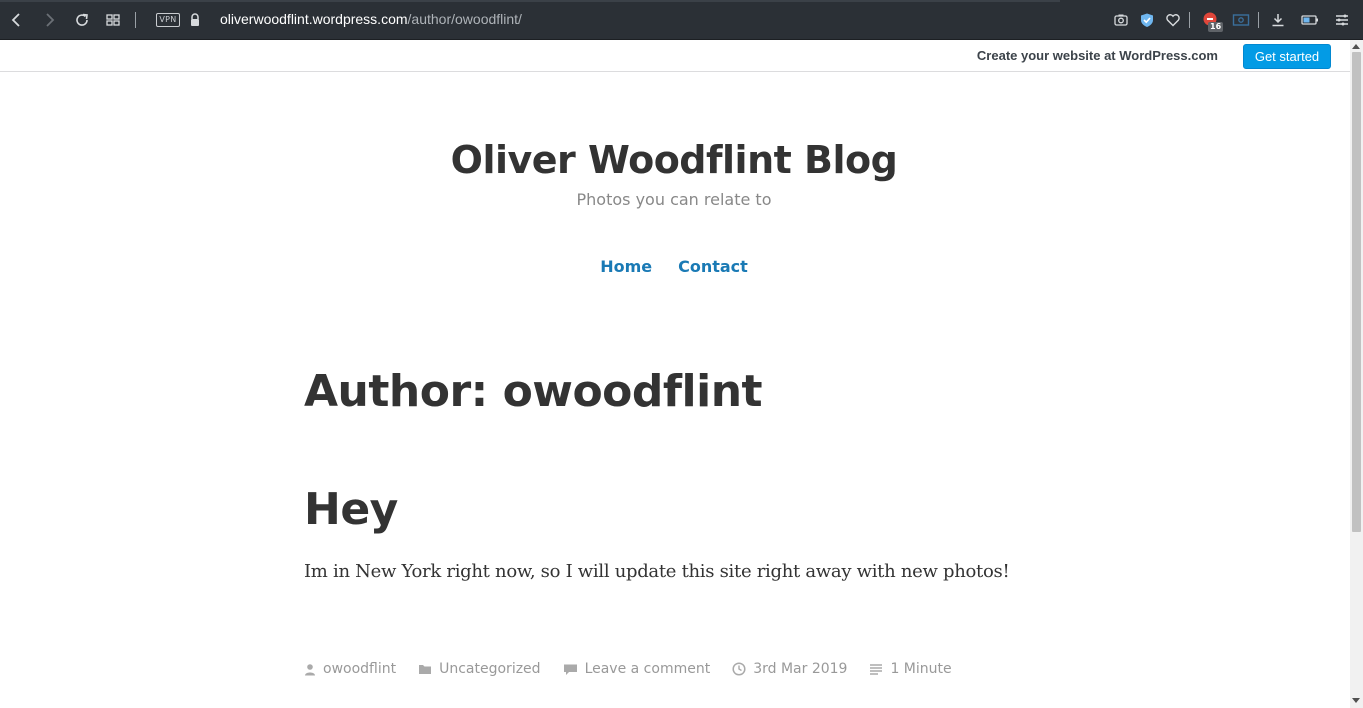 This screenshot has width=1363, height=708. What do you see at coordinates (82, 20) in the screenshot?
I see `reload-icon` at bounding box center [82, 20].